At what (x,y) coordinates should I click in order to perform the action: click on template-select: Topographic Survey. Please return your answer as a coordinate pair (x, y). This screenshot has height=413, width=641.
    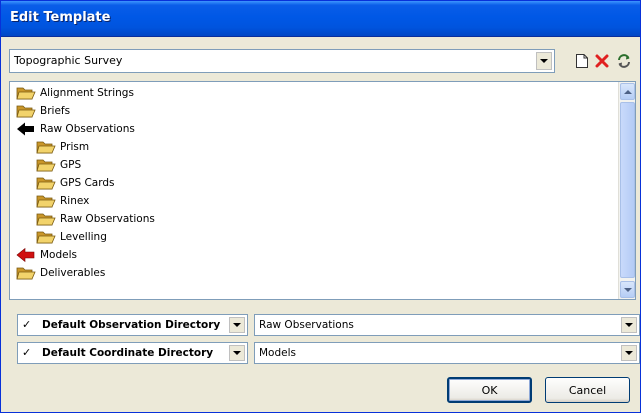
    Looking at the image, I should click on (282, 61).